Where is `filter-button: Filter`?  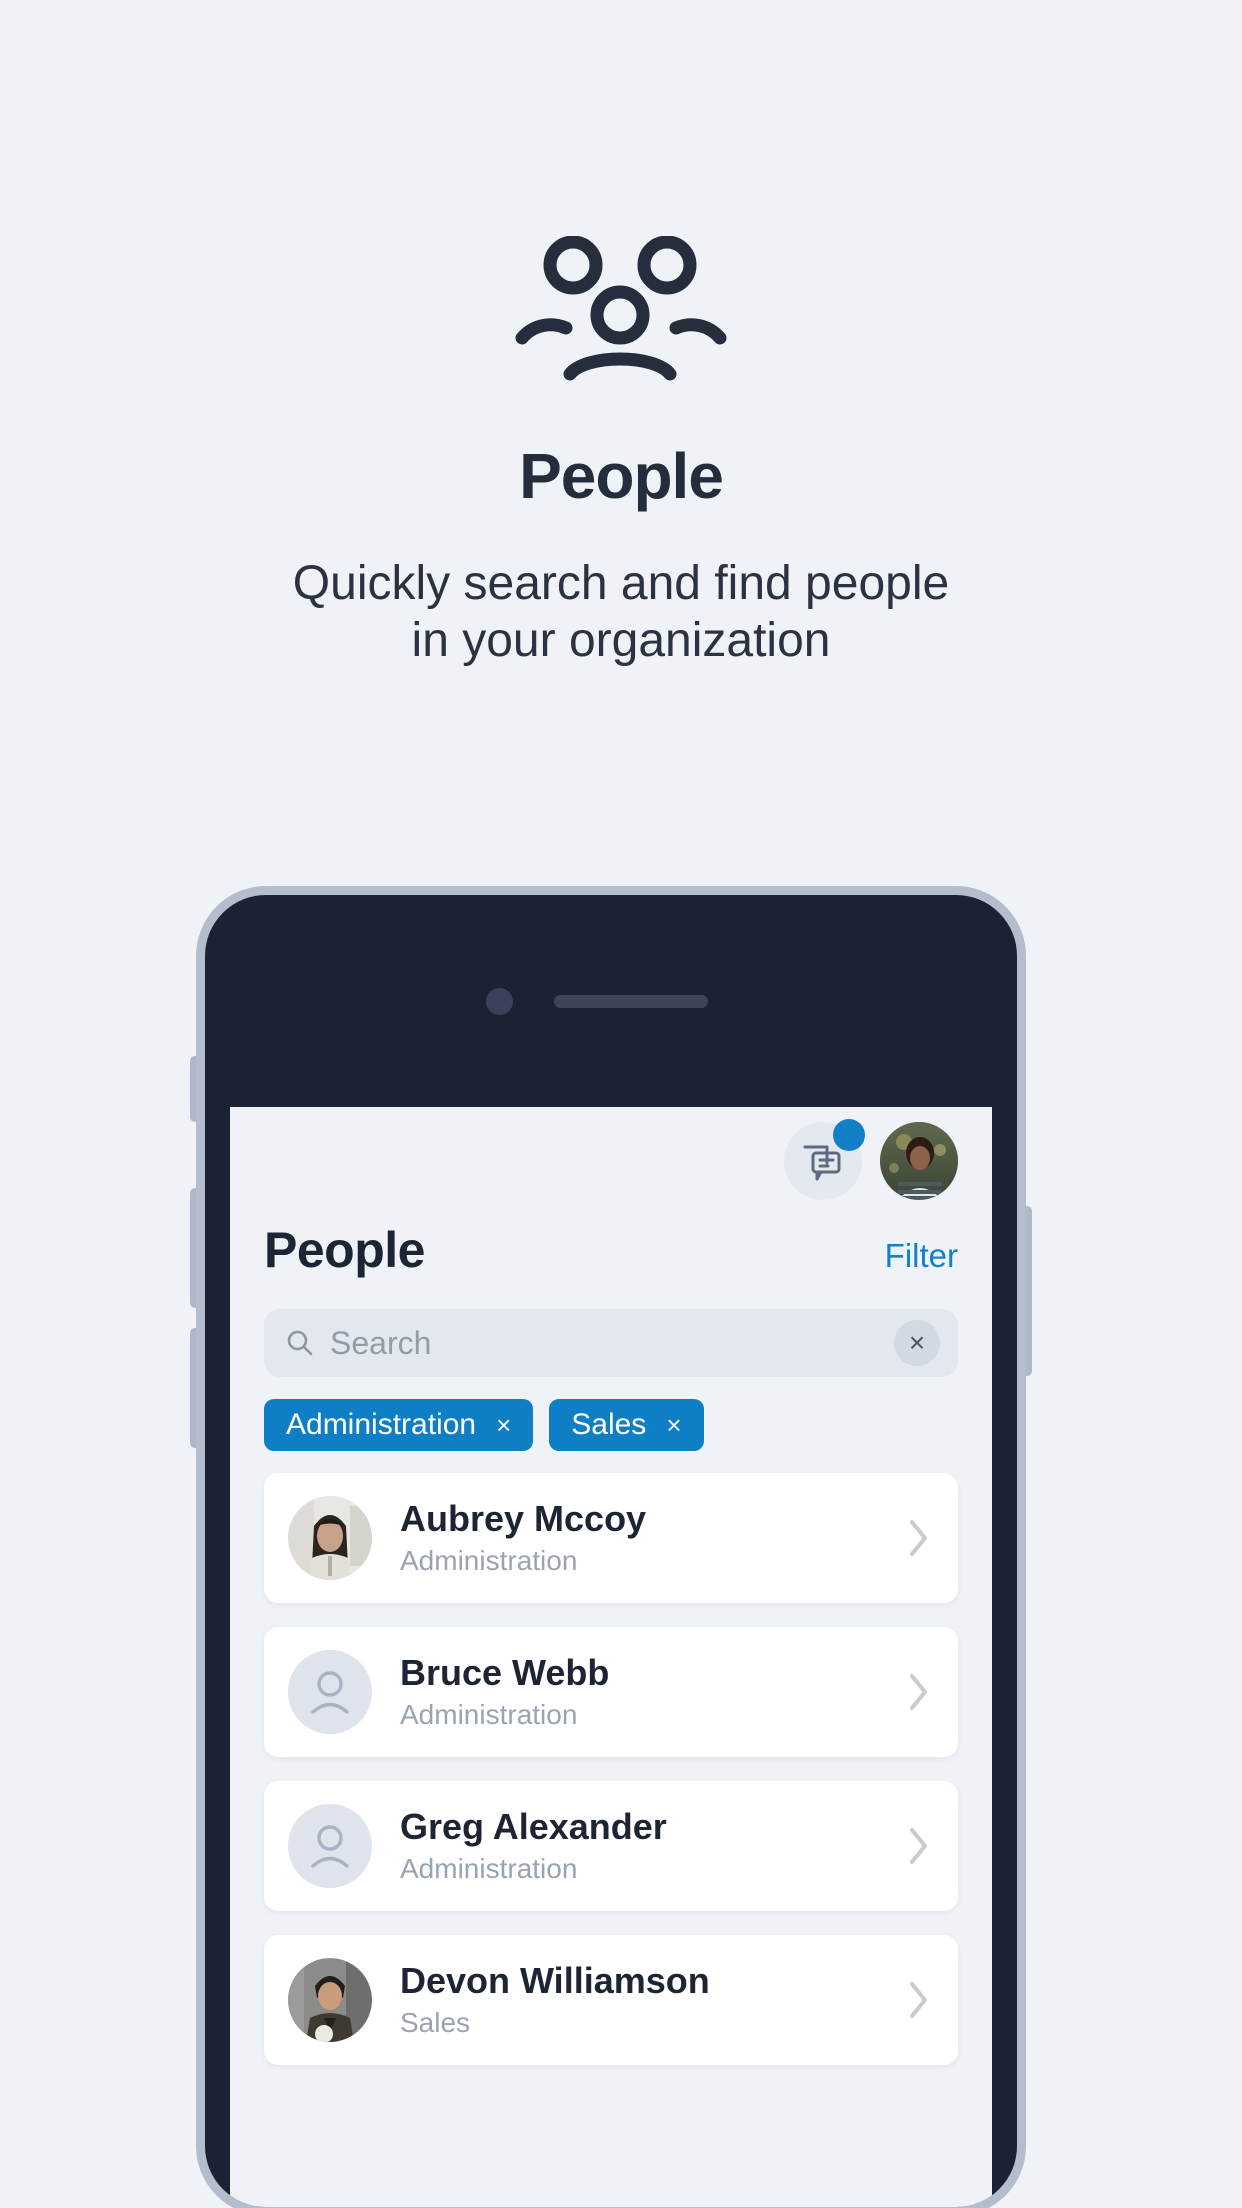 filter-button: Filter is located at coordinates (921, 1256).